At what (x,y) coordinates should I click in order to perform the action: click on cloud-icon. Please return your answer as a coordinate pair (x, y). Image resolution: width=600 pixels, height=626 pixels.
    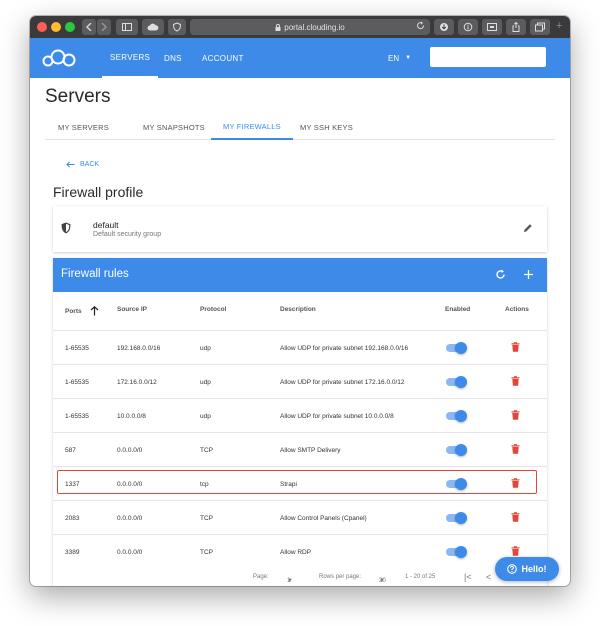
    Looking at the image, I should click on (153, 27).